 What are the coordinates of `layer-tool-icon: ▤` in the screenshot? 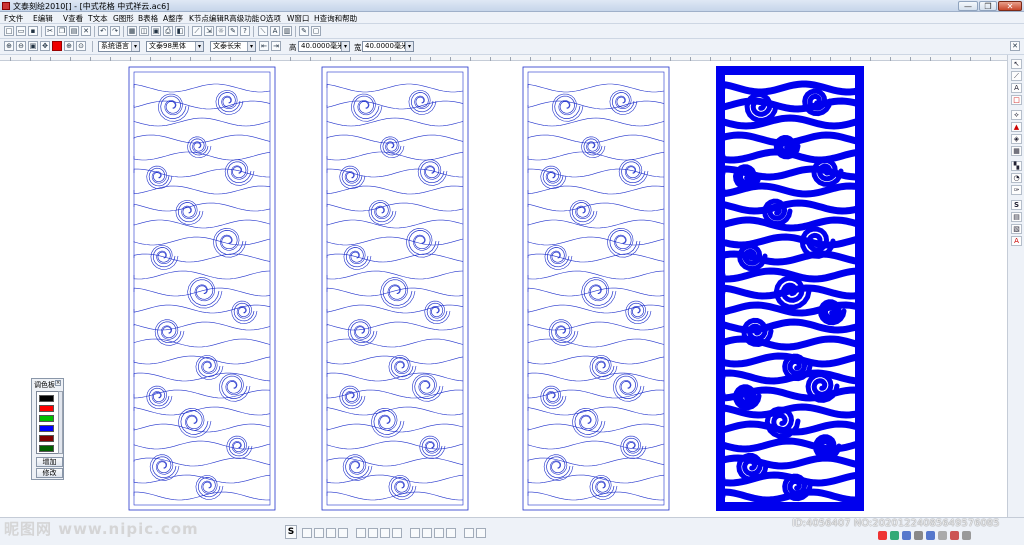 It's located at (1016, 217).